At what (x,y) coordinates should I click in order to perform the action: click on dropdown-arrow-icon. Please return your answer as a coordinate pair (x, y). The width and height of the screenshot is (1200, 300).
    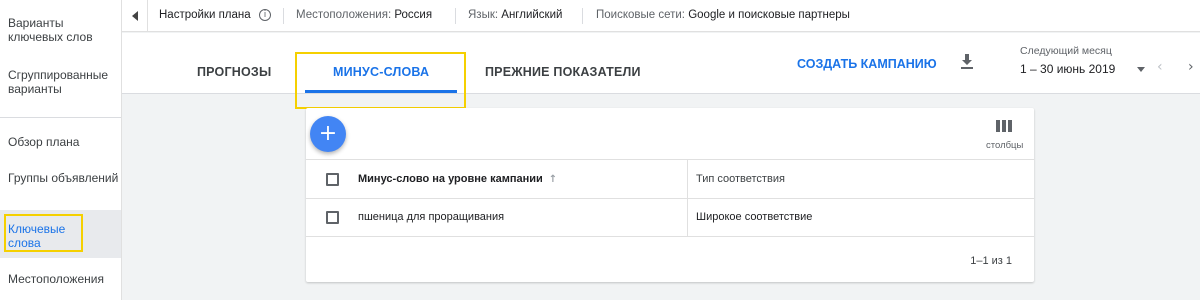
    Looking at the image, I should click on (1141, 69).